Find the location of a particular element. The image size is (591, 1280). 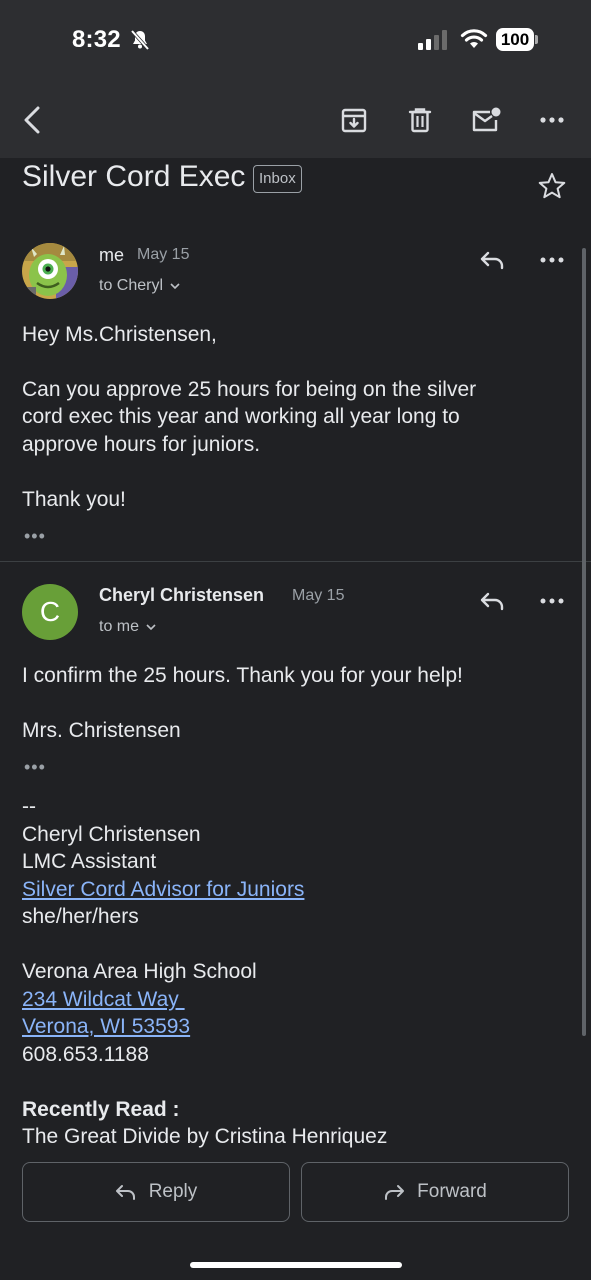

recipient-toggle: to me is located at coordinates (128, 627).